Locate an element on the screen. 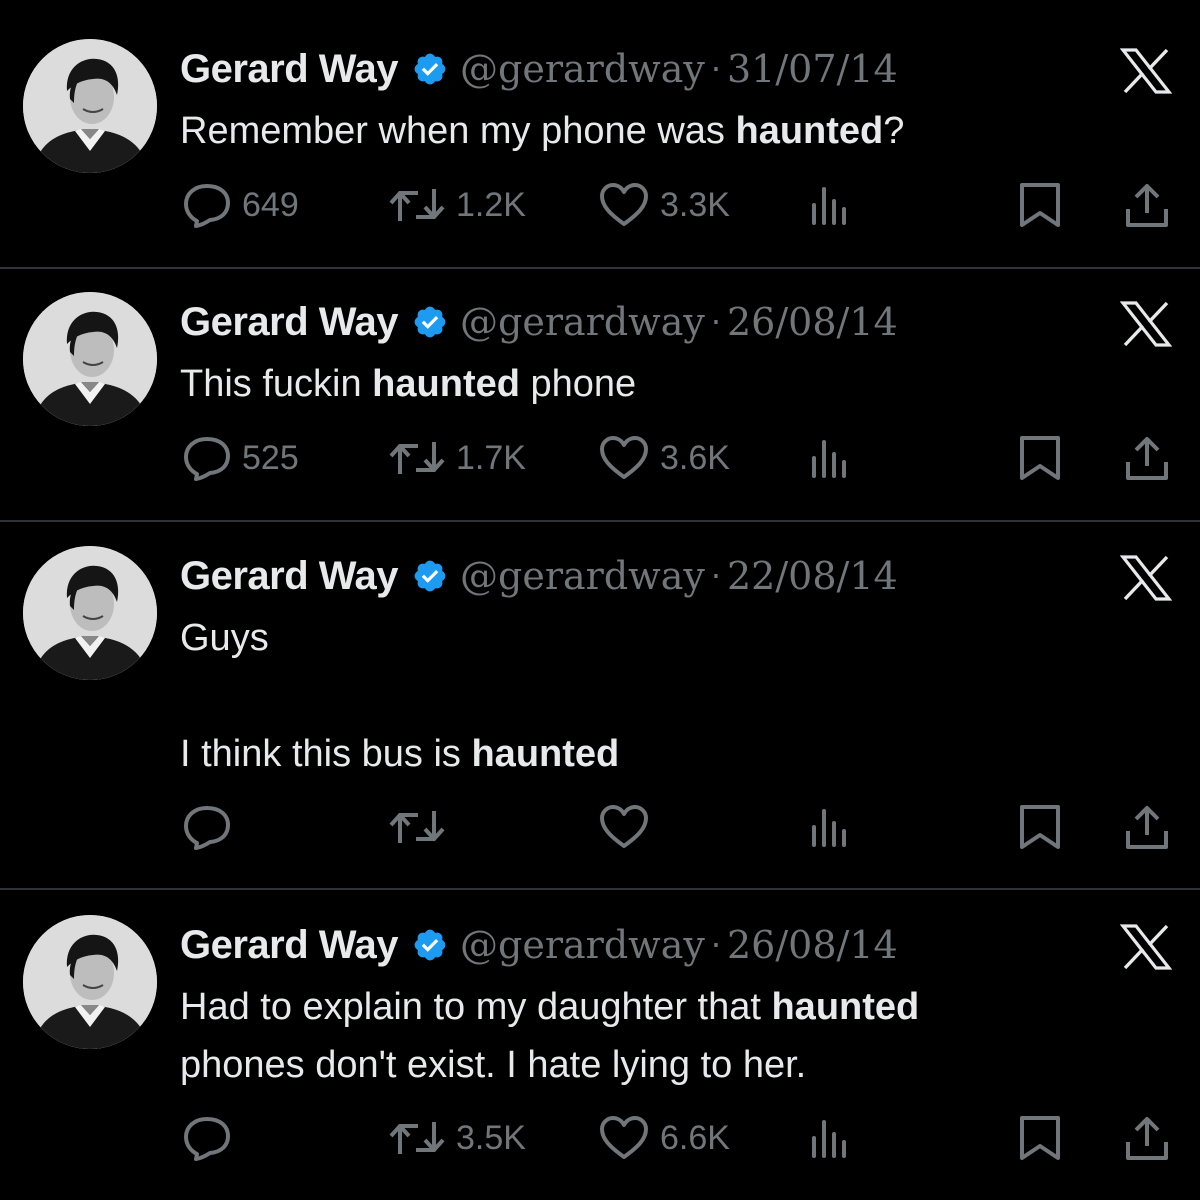 The image size is (1200, 1200). text-run: phone is located at coordinates (578, 384).